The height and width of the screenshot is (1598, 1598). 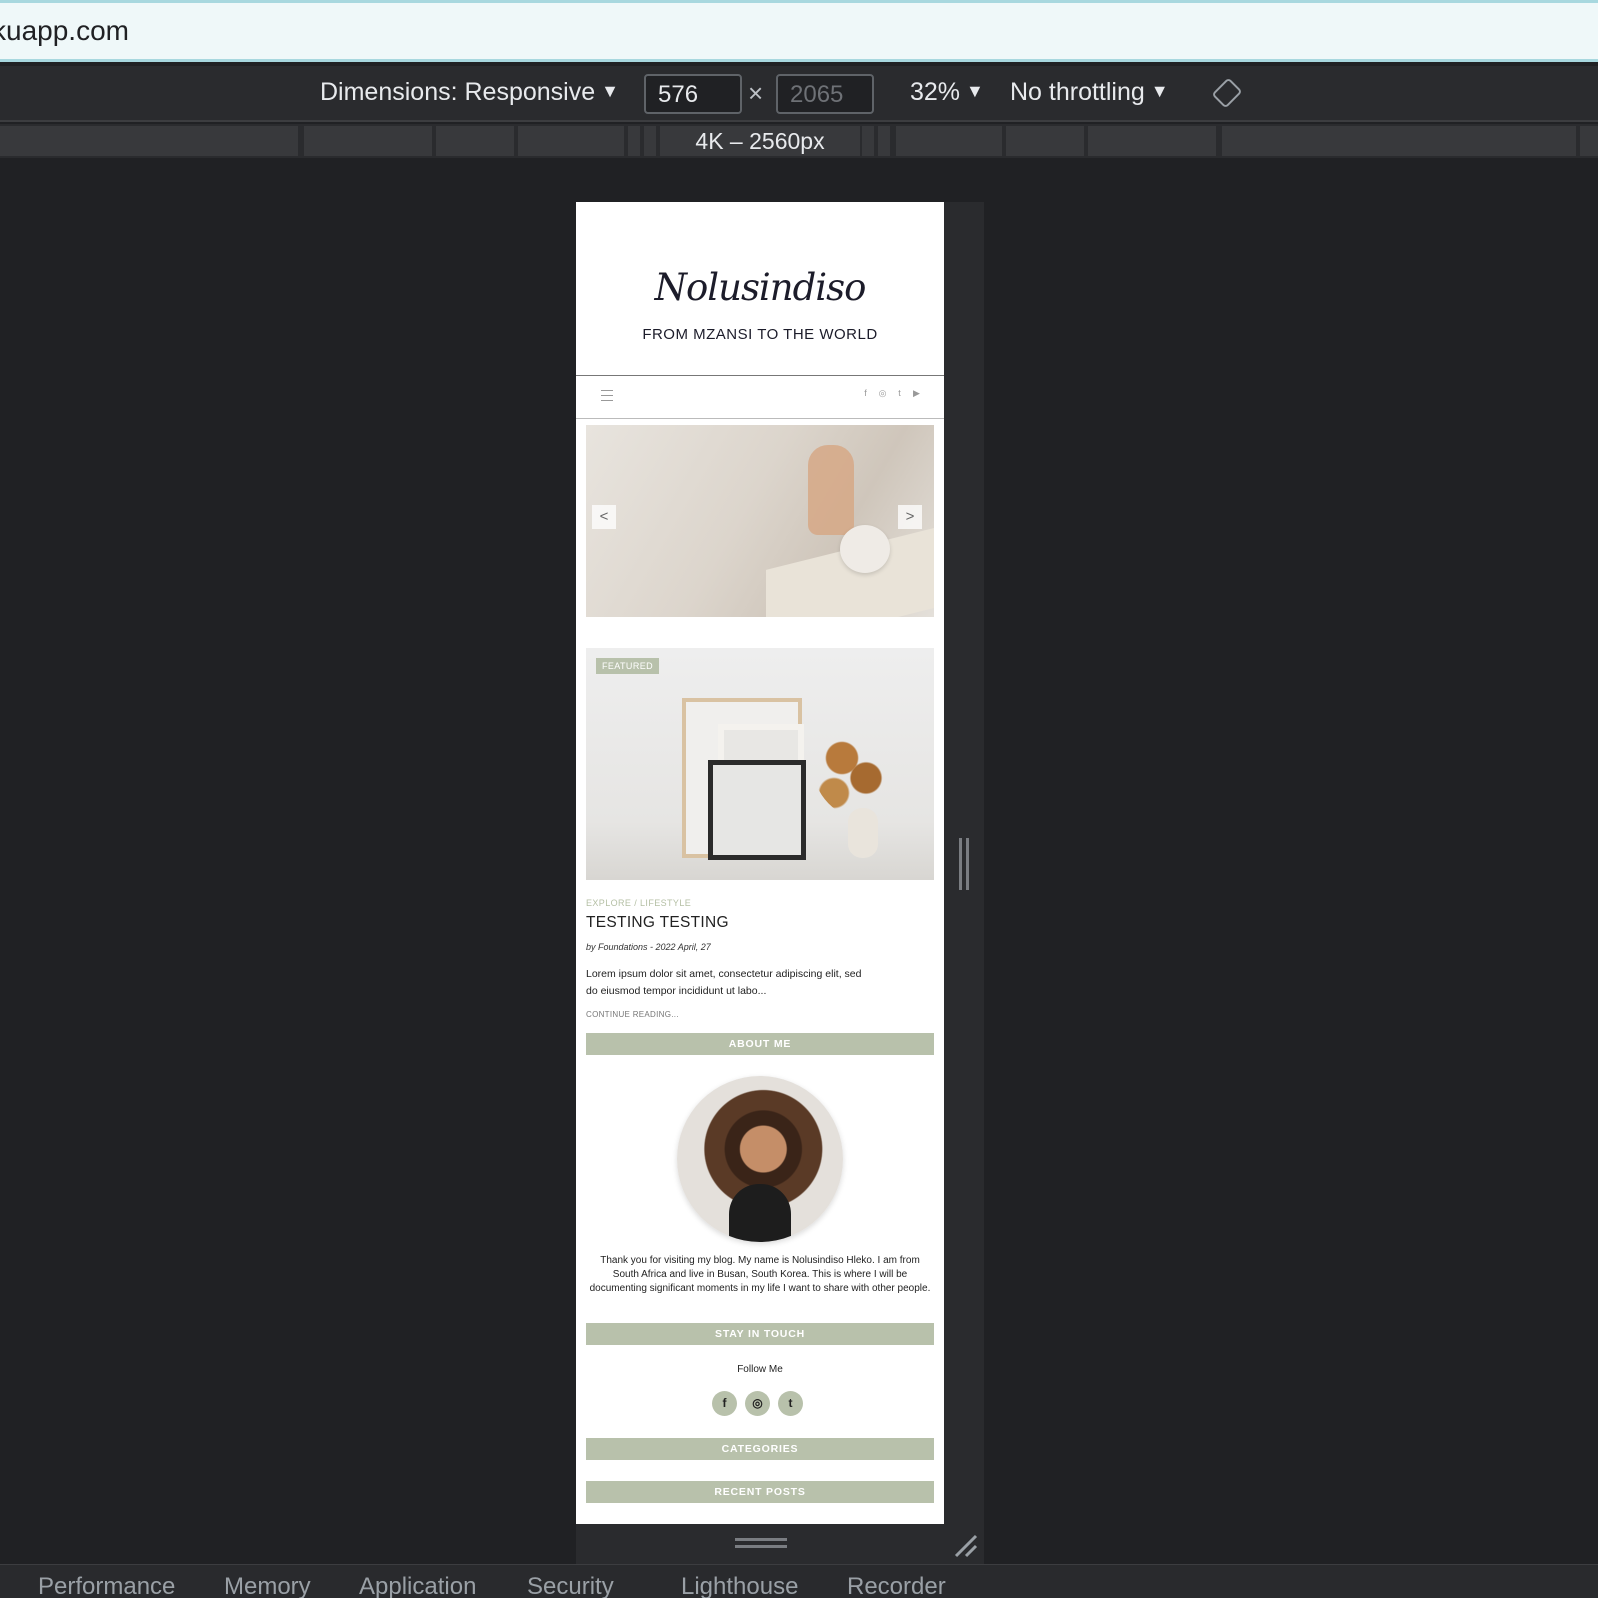 What do you see at coordinates (831, 490) in the screenshot?
I see `slider-image-vase` at bounding box center [831, 490].